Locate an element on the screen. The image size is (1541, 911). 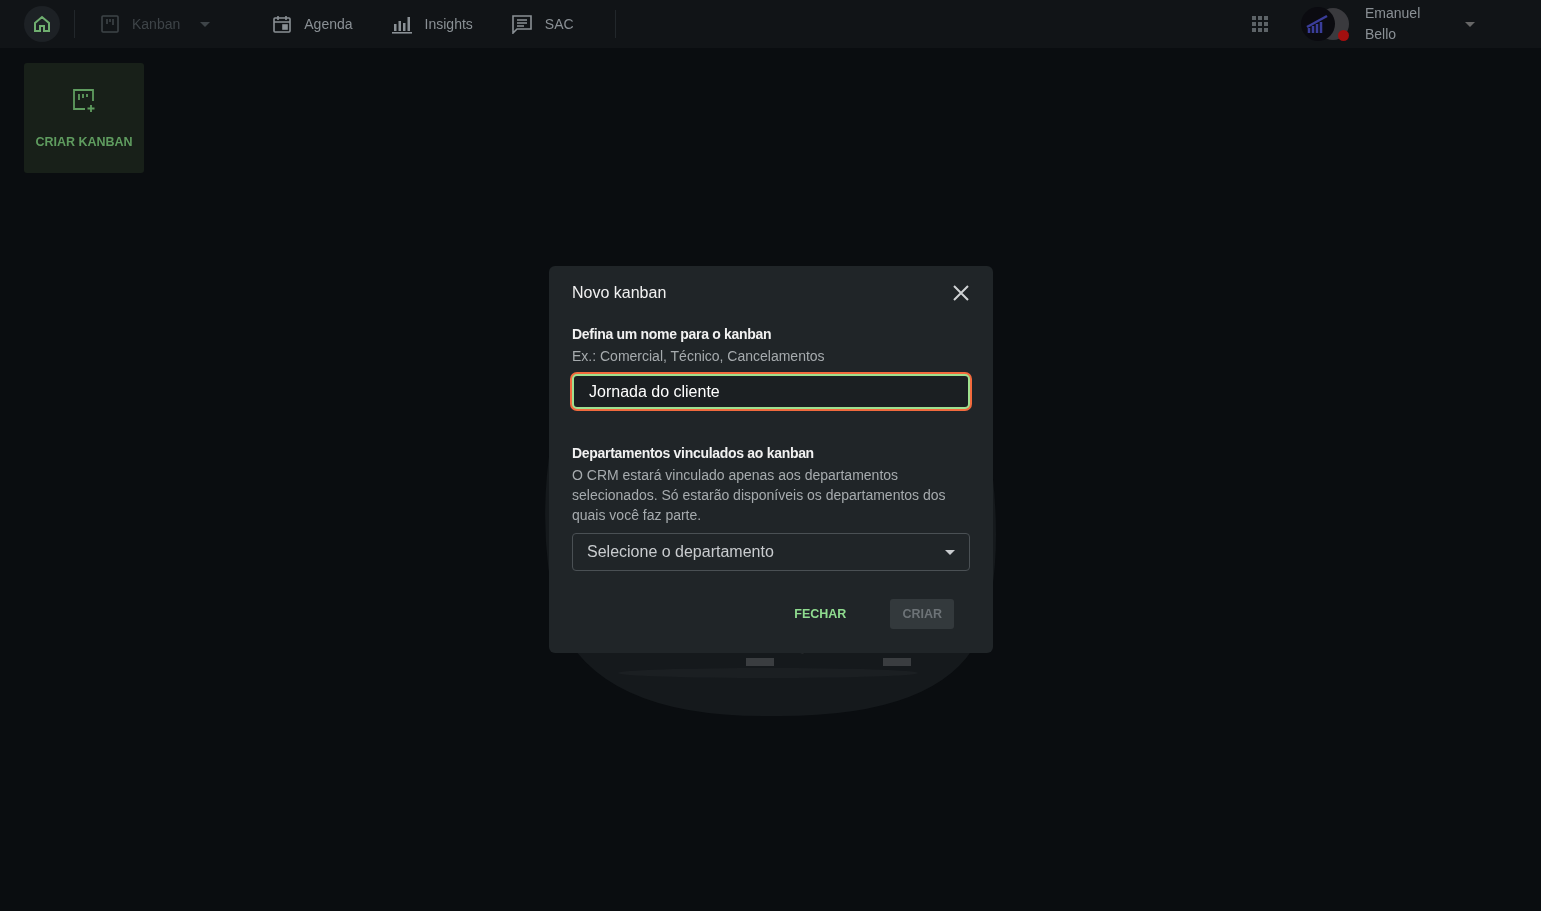
field-description: O CRM estará vinculado apenas aos departamentos selecionados. Só estarão disponíveis os departamentos dos quais você faz parte. is located at coordinates (759, 495).